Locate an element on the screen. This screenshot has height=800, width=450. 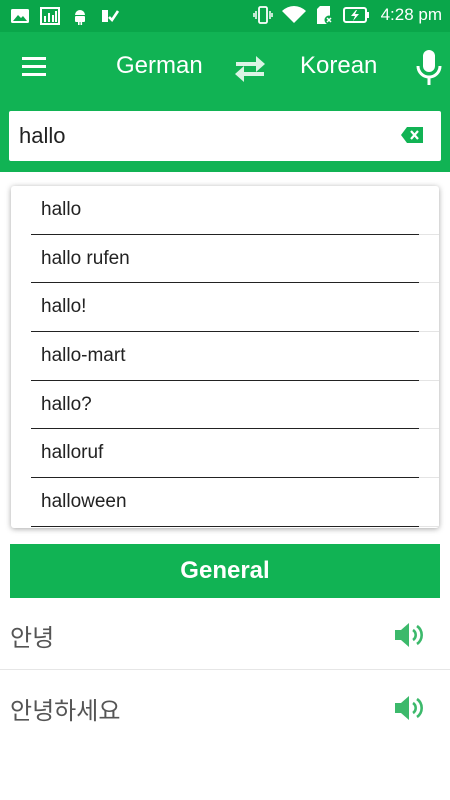
system-icons: 4:28 pm is located at coordinates (347, 15).